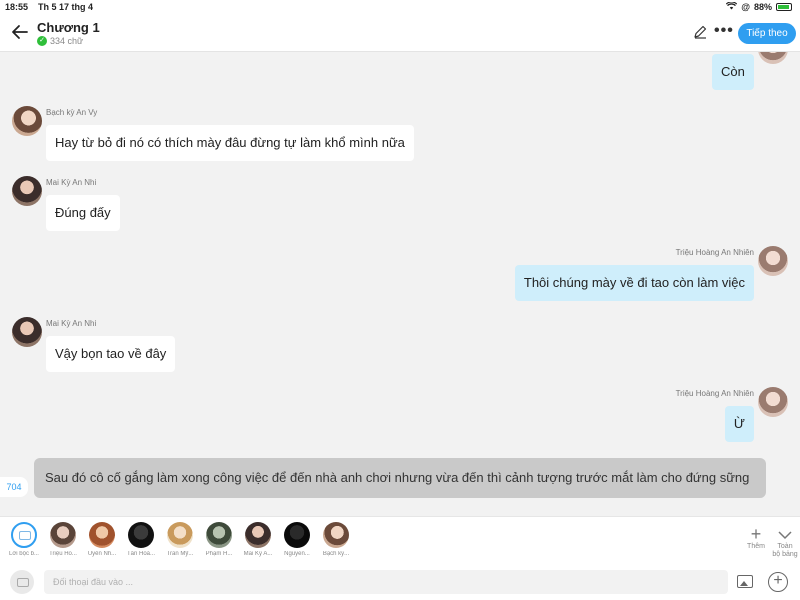 The height and width of the screenshot is (600, 800). I want to click on word-count: ✓ 334 chữ, so click(60, 41).